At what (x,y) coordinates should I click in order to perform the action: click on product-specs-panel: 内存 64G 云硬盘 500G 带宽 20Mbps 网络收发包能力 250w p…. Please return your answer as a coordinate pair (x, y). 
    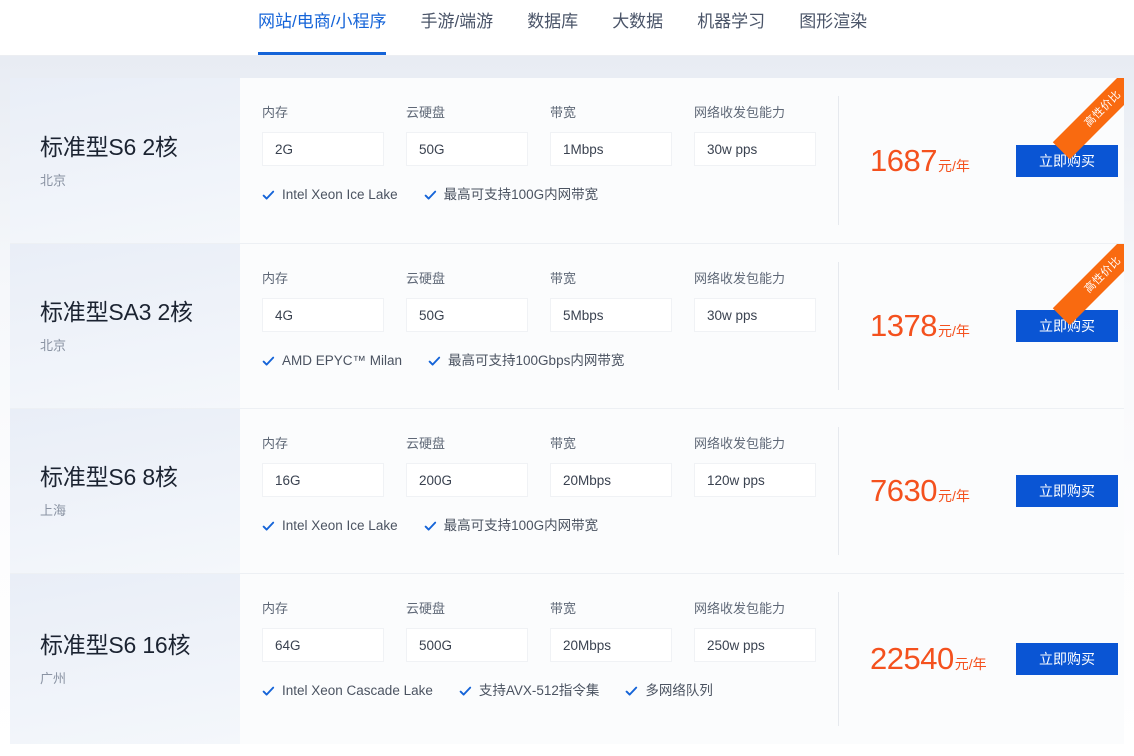
    Looking at the image, I should click on (539, 659).